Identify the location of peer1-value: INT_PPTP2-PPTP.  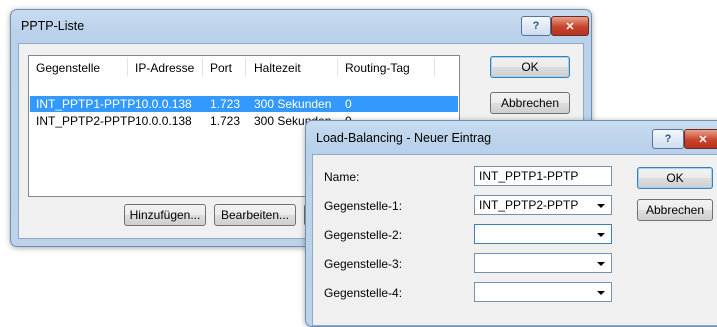
(529, 205).